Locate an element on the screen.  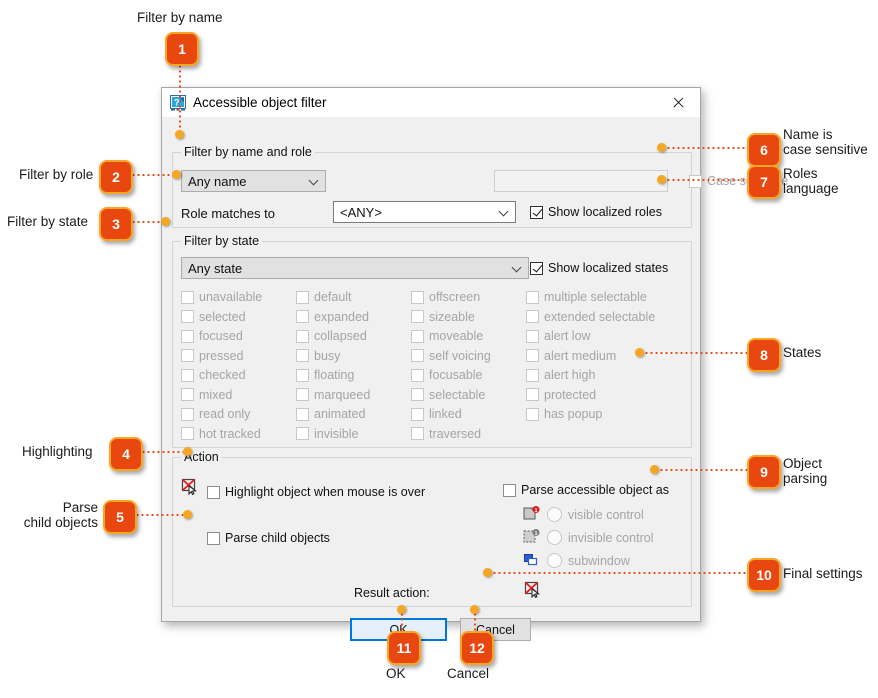
svg-text: 1 is located at coordinates (535, 511).